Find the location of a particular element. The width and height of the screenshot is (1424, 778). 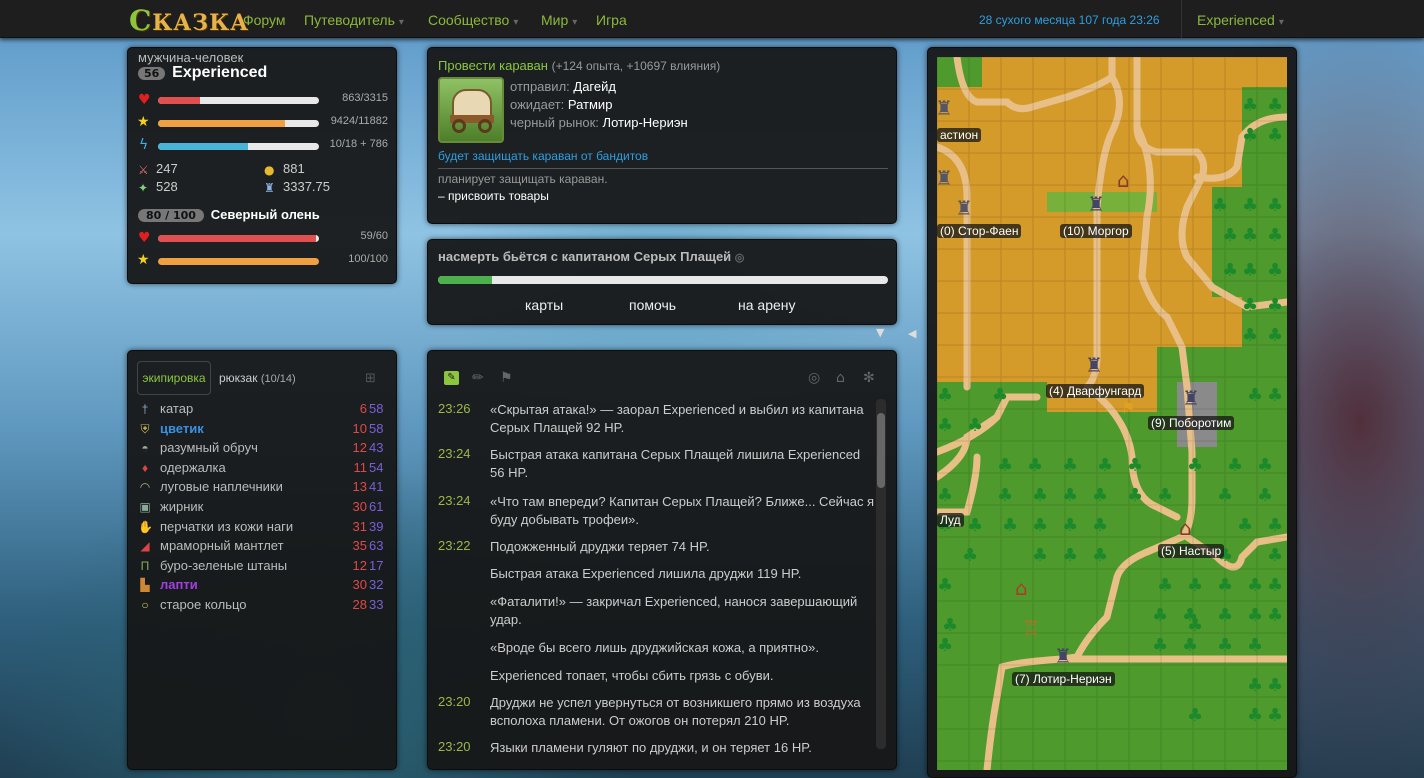

equipment-item-level: 58 is located at coordinates (376, 408).